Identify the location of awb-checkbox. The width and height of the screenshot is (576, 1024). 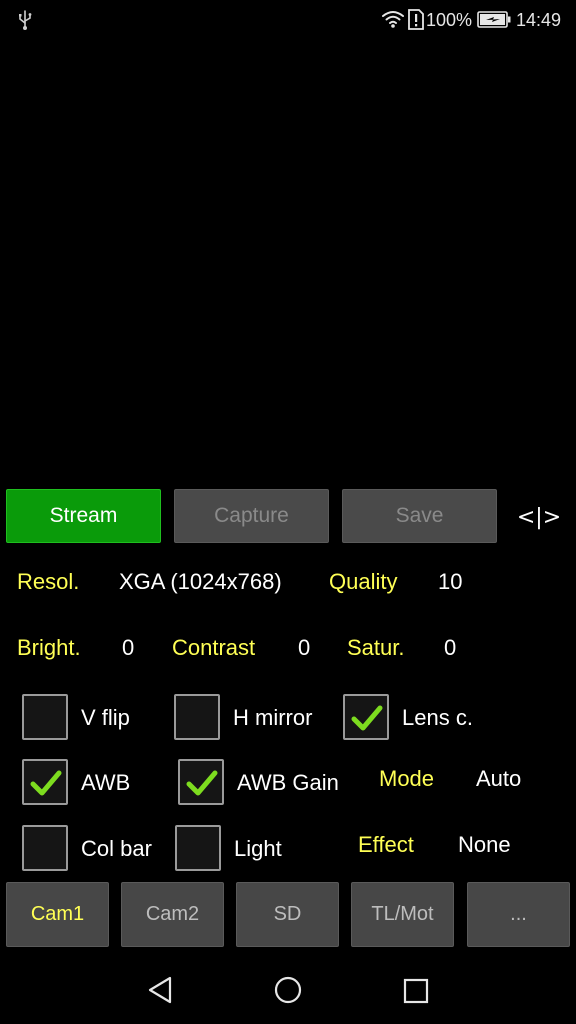
(45, 782).